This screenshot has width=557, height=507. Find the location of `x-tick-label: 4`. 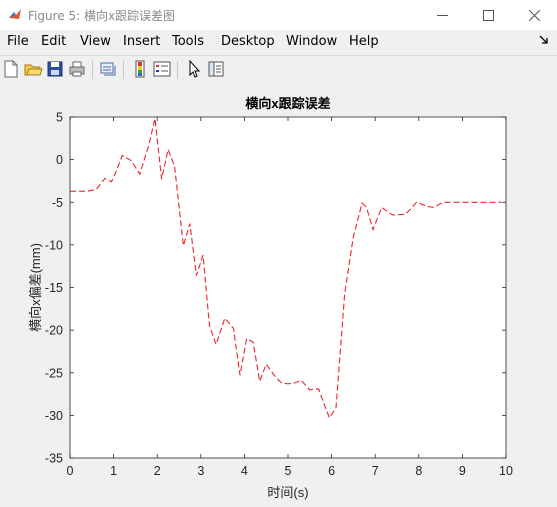

x-tick-label: 4 is located at coordinates (244, 471).